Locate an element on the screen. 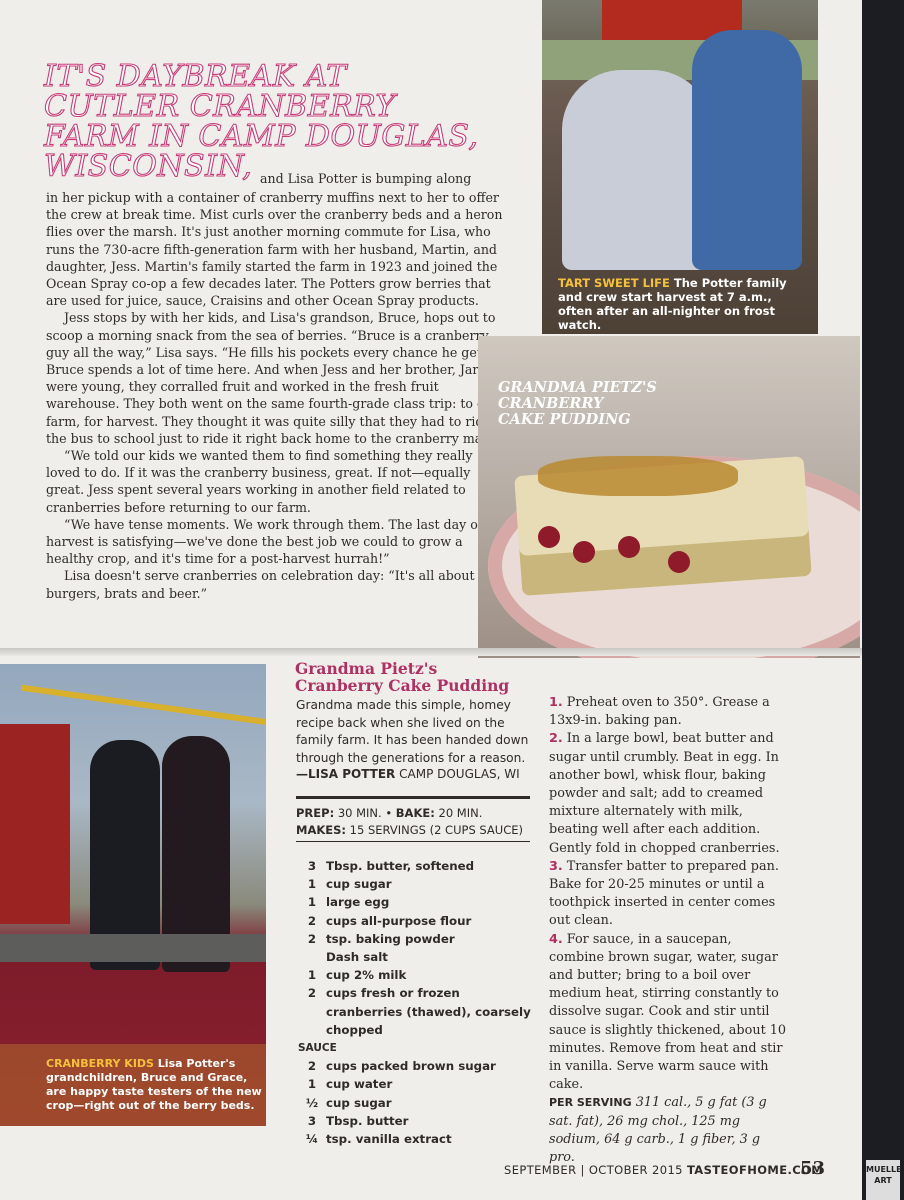  nutrition-label: PER SERVING is located at coordinates (590, 1103).